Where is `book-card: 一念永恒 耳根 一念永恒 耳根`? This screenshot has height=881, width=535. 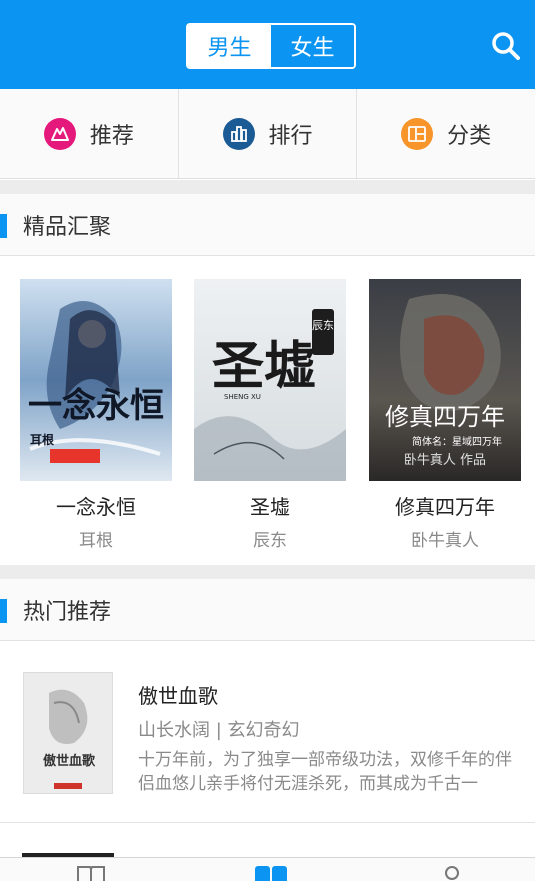 book-card: 一念永恒 耳根 一念永恒 耳根 is located at coordinates (96, 415).